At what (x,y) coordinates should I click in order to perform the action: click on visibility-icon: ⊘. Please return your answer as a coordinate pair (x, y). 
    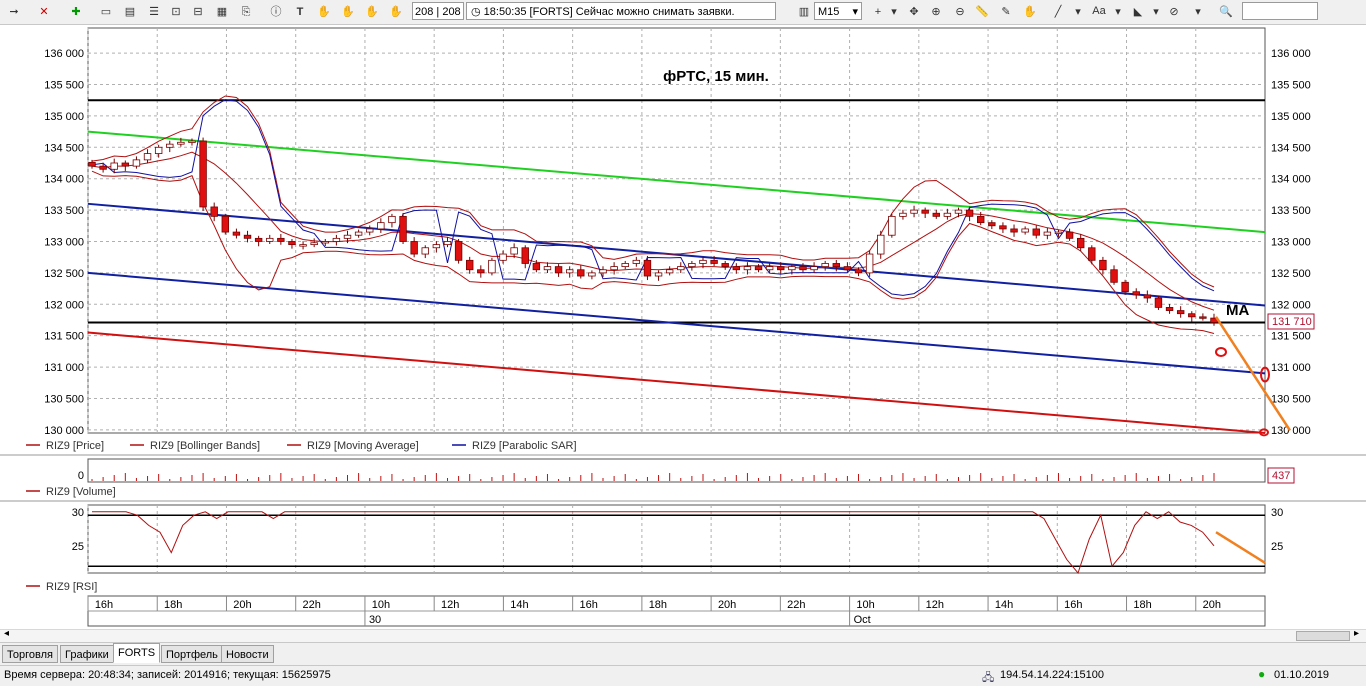
    Looking at the image, I should click on (1174, 12).